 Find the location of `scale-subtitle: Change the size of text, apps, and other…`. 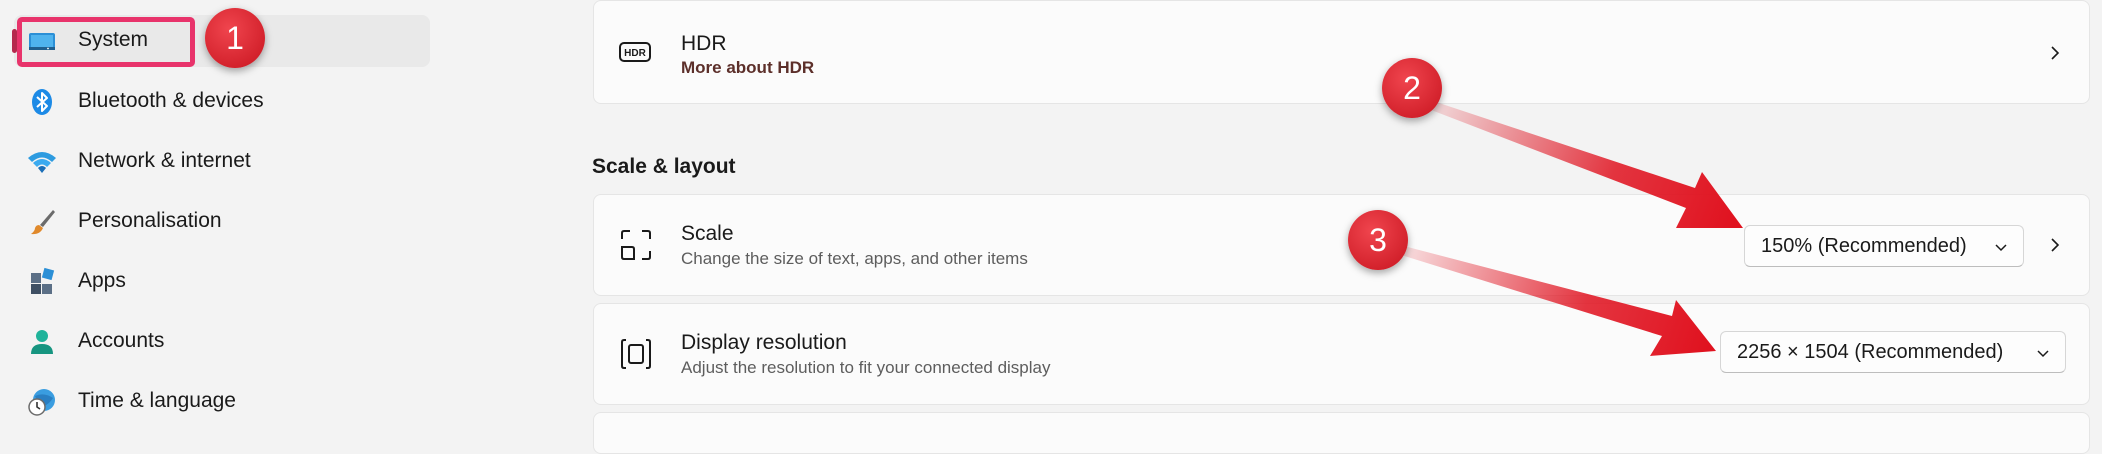

scale-subtitle: Change the size of text, apps, and other… is located at coordinates (854, 258).